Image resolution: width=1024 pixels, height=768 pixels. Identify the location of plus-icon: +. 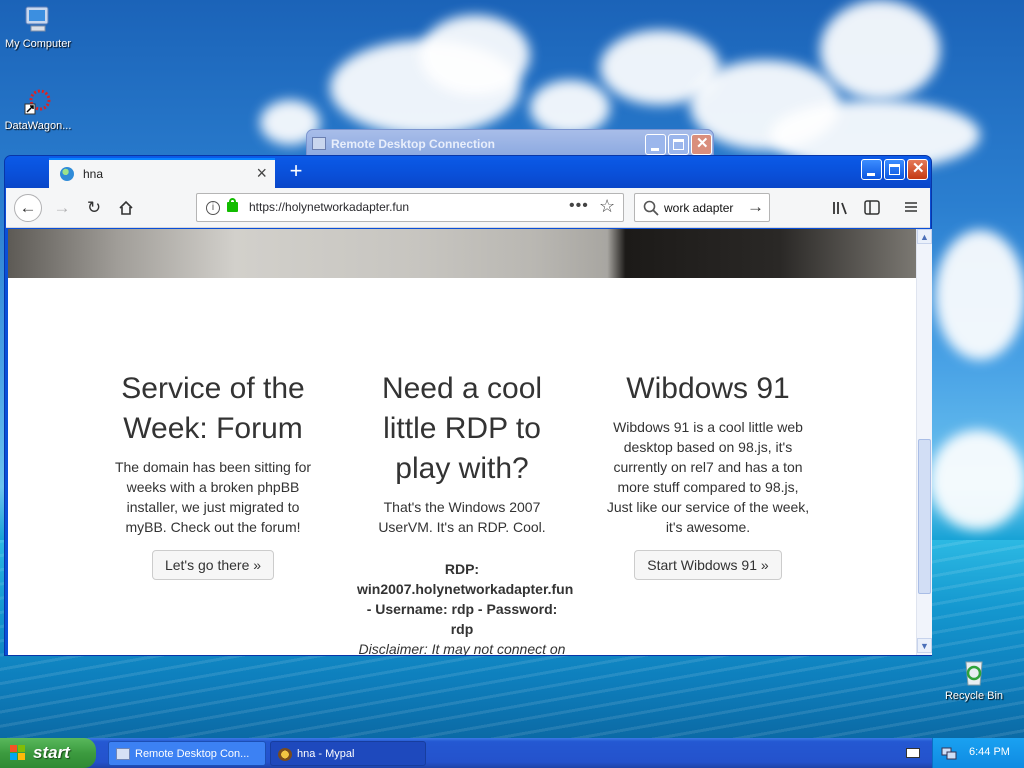
(296, 170).